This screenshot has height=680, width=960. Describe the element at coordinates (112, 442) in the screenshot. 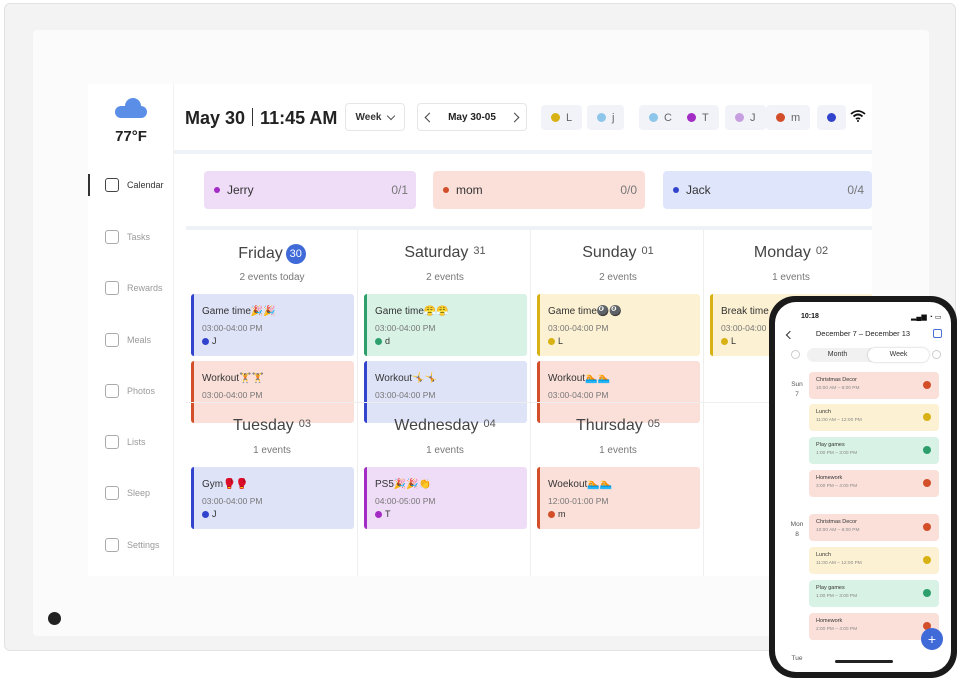

I see `list-icon` at that location.